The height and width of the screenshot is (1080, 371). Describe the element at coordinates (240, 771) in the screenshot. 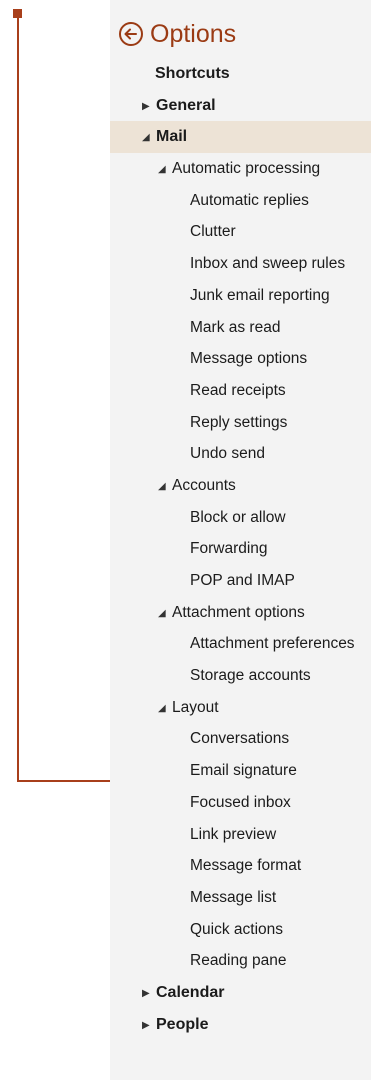

I see `nav-item-email-signature: Email signature` at that location.